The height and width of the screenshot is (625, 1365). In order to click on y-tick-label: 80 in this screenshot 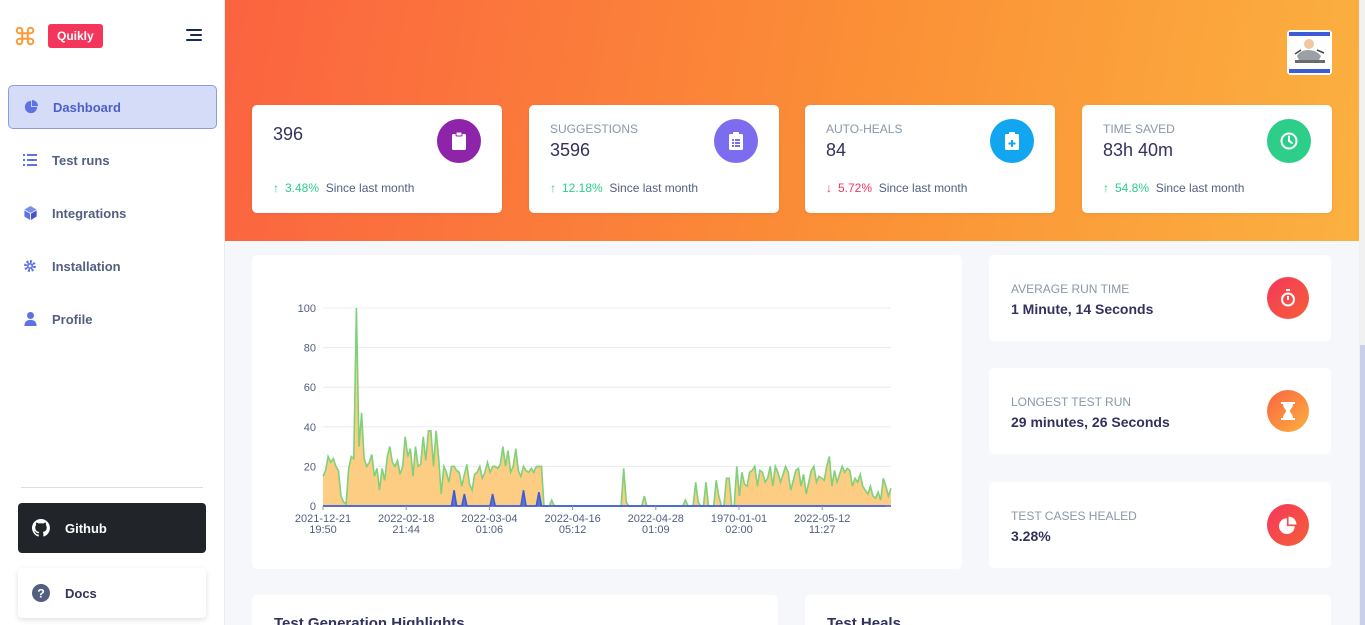, I will do `click(310, 349)`.